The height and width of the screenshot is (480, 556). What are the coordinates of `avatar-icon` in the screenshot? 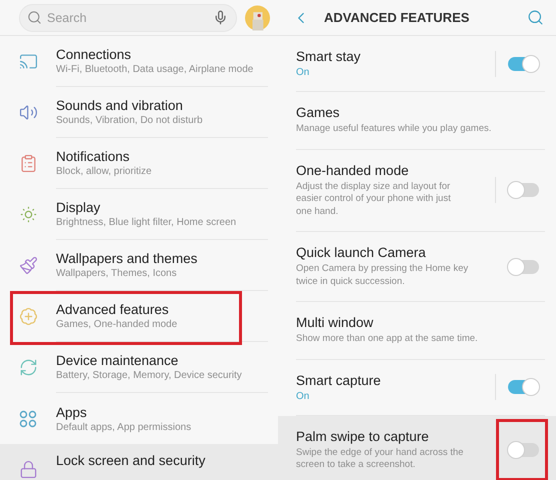 It's located at (257, 17).